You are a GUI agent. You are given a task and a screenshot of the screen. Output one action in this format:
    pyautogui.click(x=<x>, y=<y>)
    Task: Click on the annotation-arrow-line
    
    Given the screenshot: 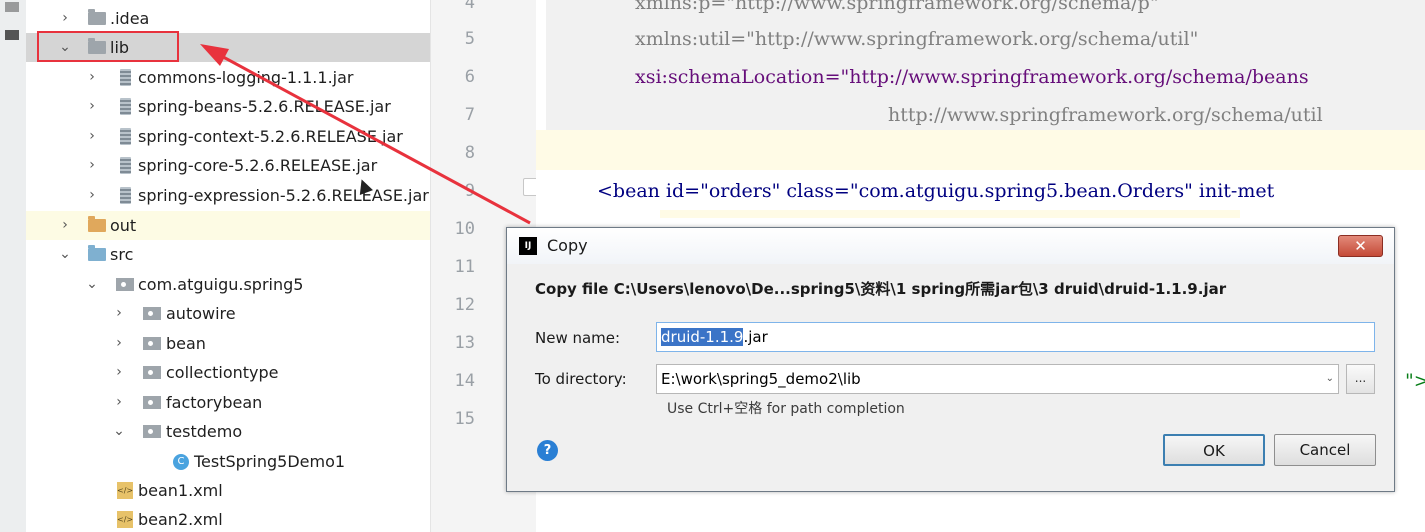 What is the action you would take?
    pyautogui.click(x=372, y=137)
    